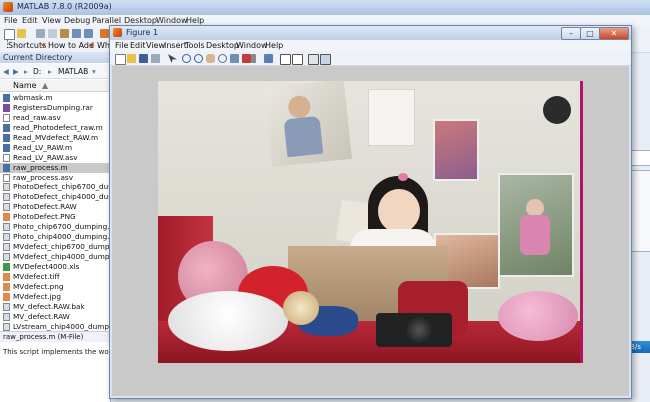 Image resolution: width=650 pixels, height=402 pixels. What do you see at coordinates (391, 117) in the screenshot?
I see `wall-note-paper` at bounding box center [391, 117].